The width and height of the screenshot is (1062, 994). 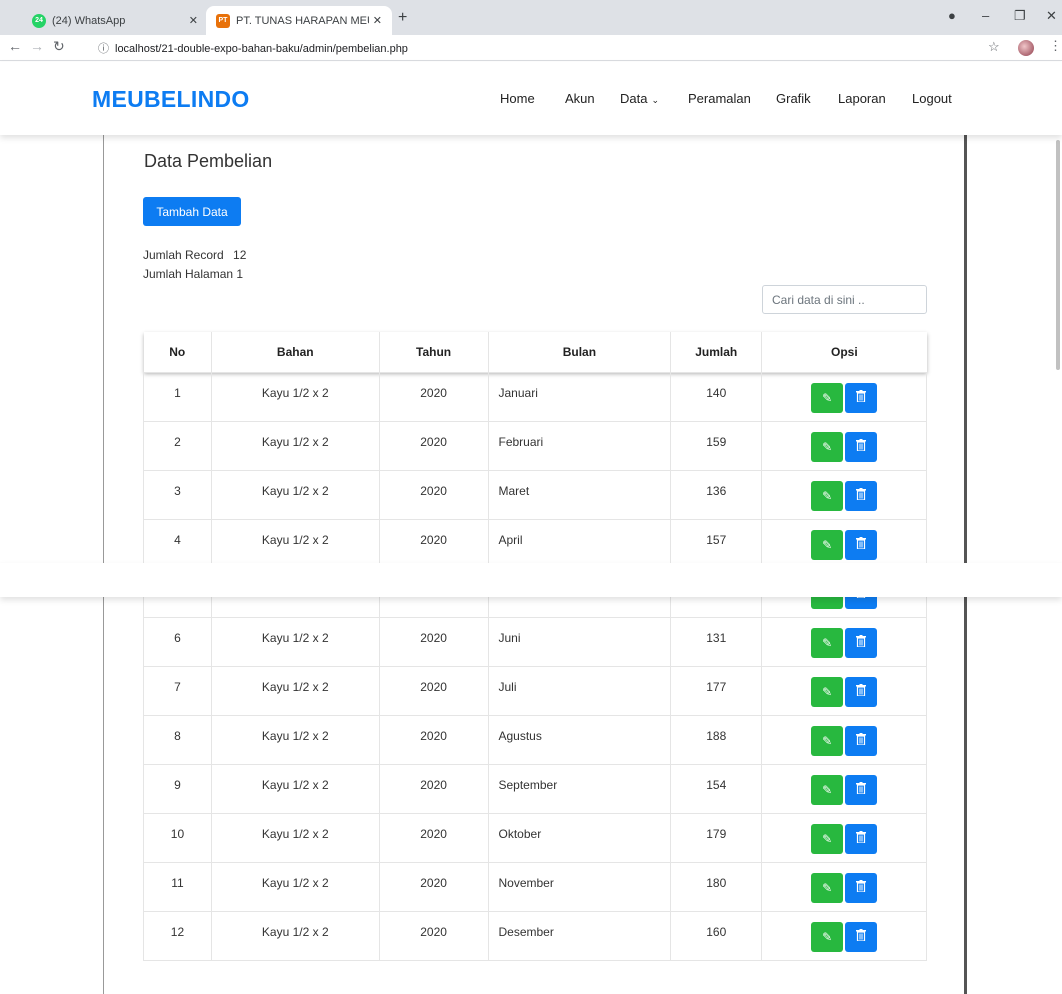 I want to click on header-opsi: Opsi, so click(x=844, y=351).